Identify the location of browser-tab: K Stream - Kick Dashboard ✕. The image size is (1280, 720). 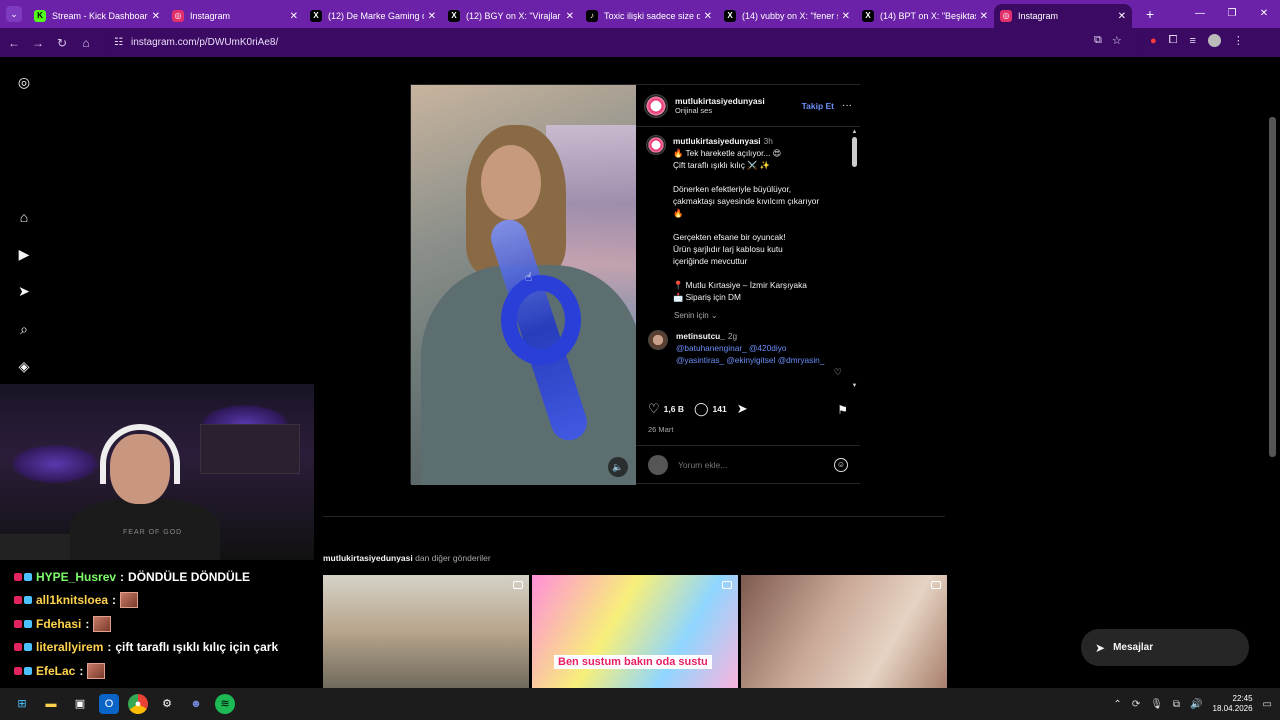
(97, 16).